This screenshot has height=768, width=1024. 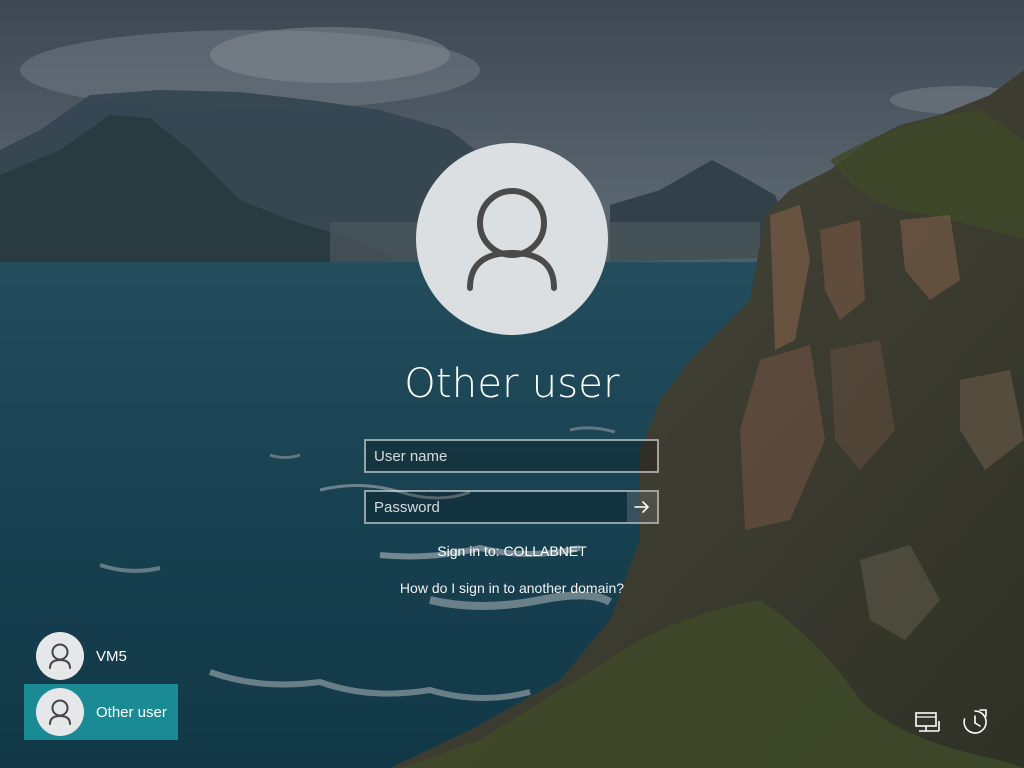 I want to click on user-avatar-large, so click(x=512, y=239).